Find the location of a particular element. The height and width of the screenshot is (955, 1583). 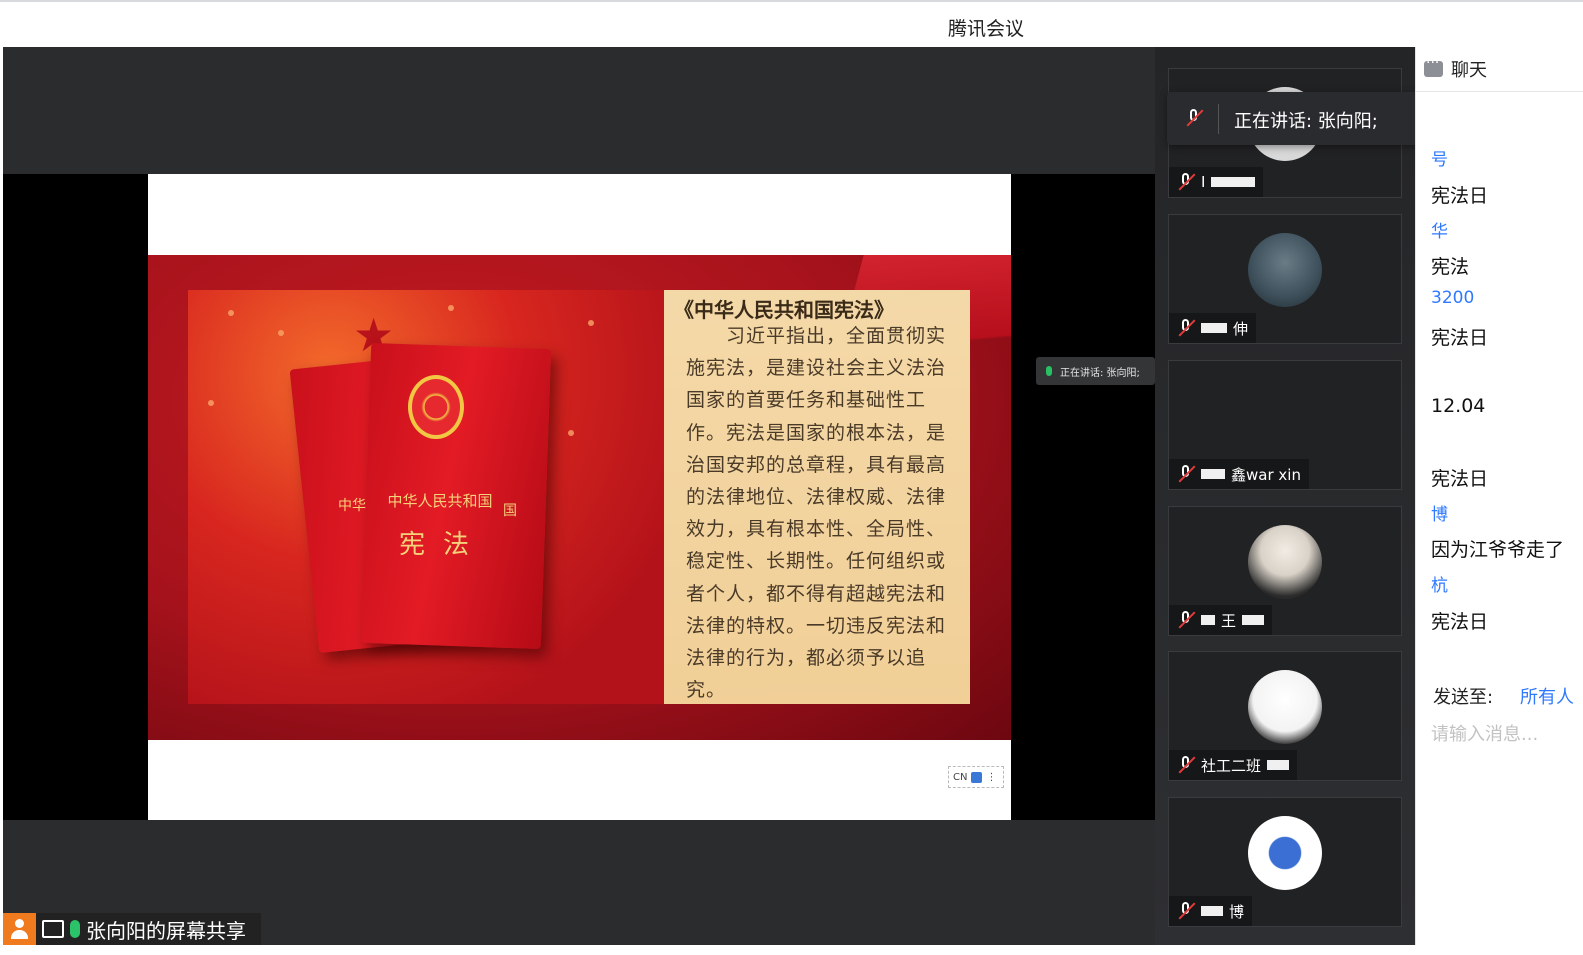

chat-message: 12.04 is located at coordinates (1458, 406).